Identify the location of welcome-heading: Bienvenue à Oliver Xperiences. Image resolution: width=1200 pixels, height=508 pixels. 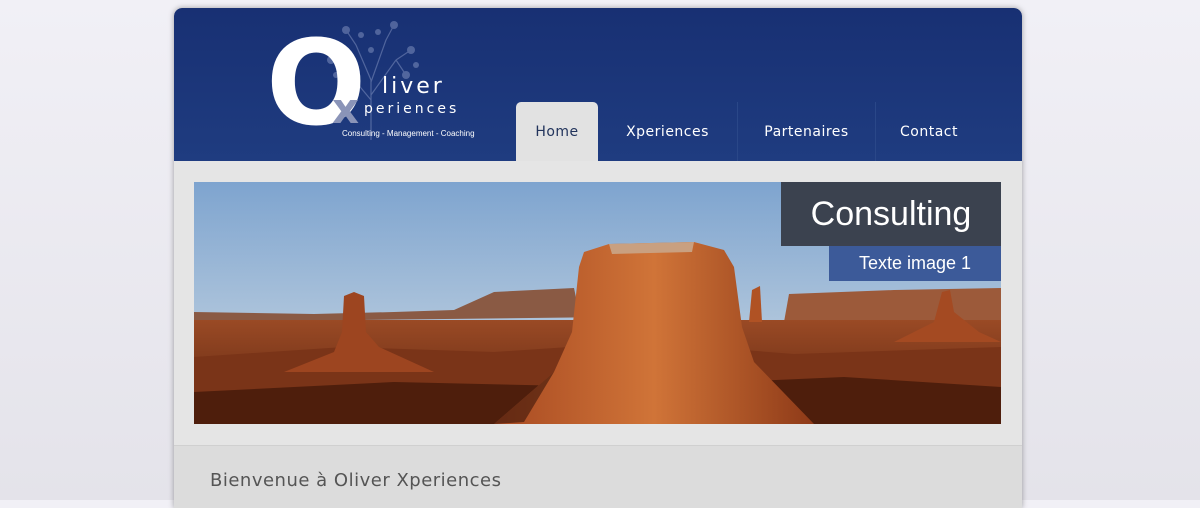
(356, 480).